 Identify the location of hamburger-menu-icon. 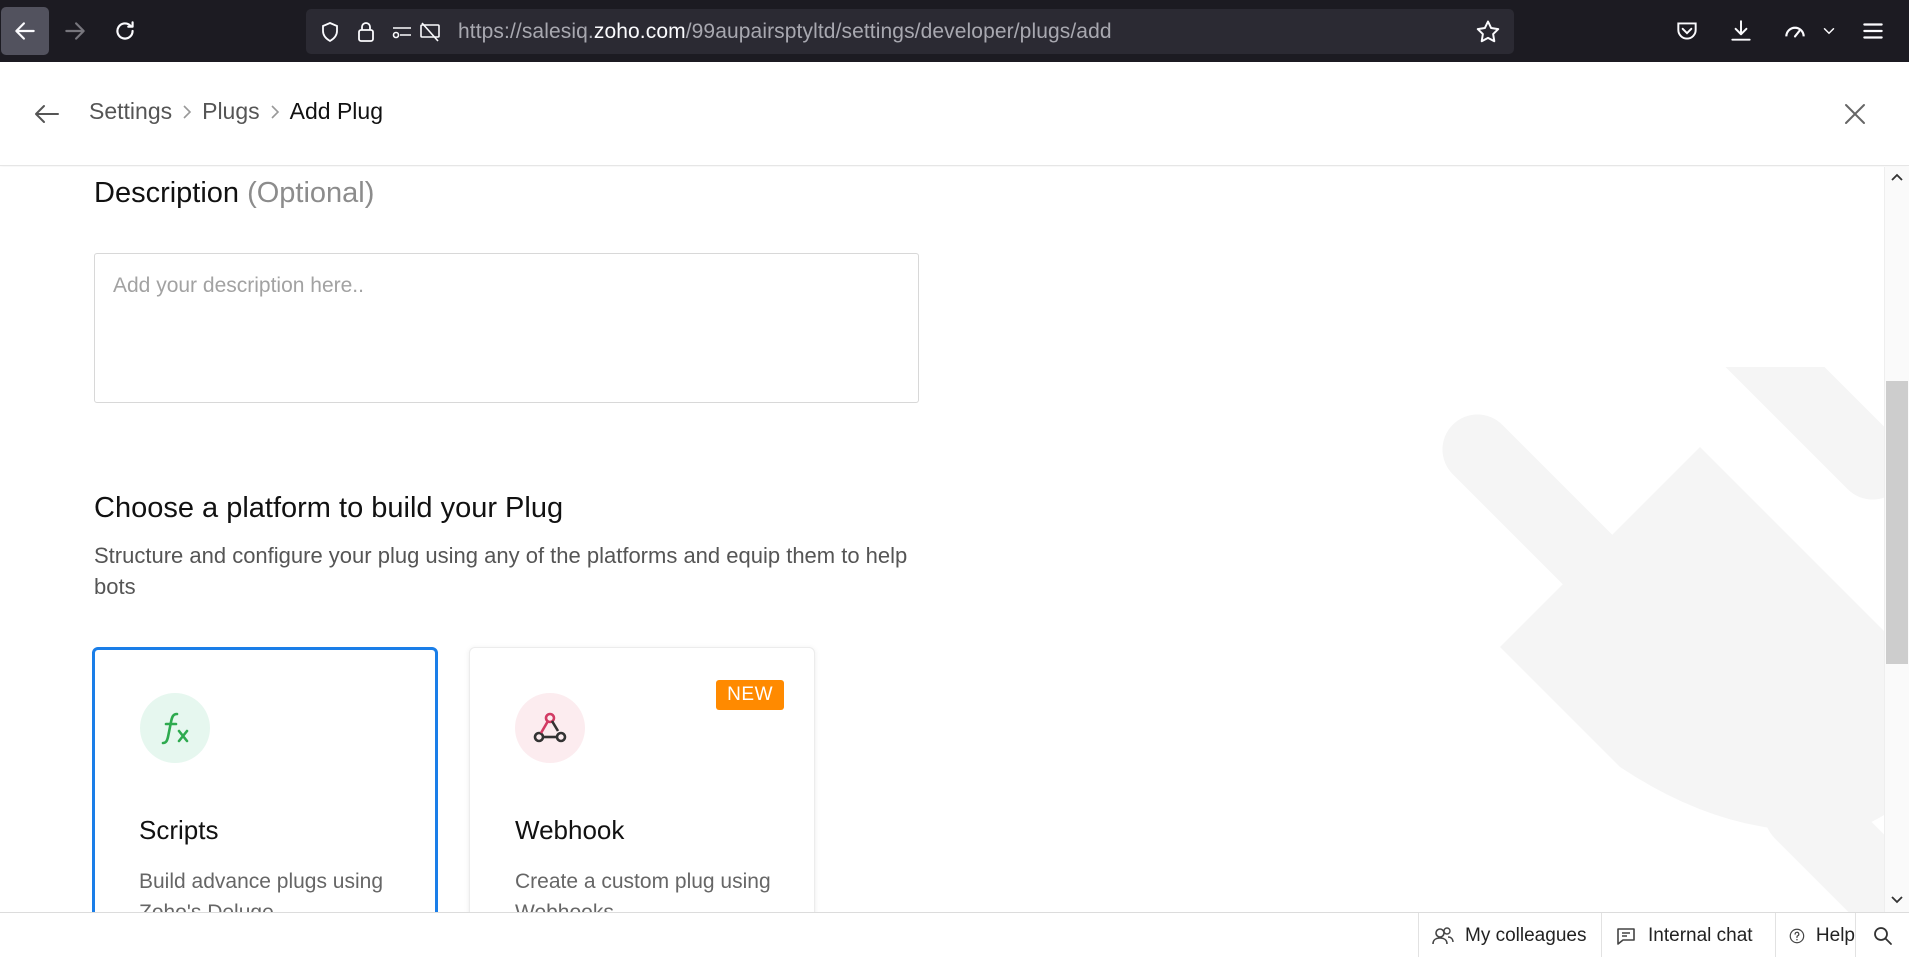
(1873, 31).